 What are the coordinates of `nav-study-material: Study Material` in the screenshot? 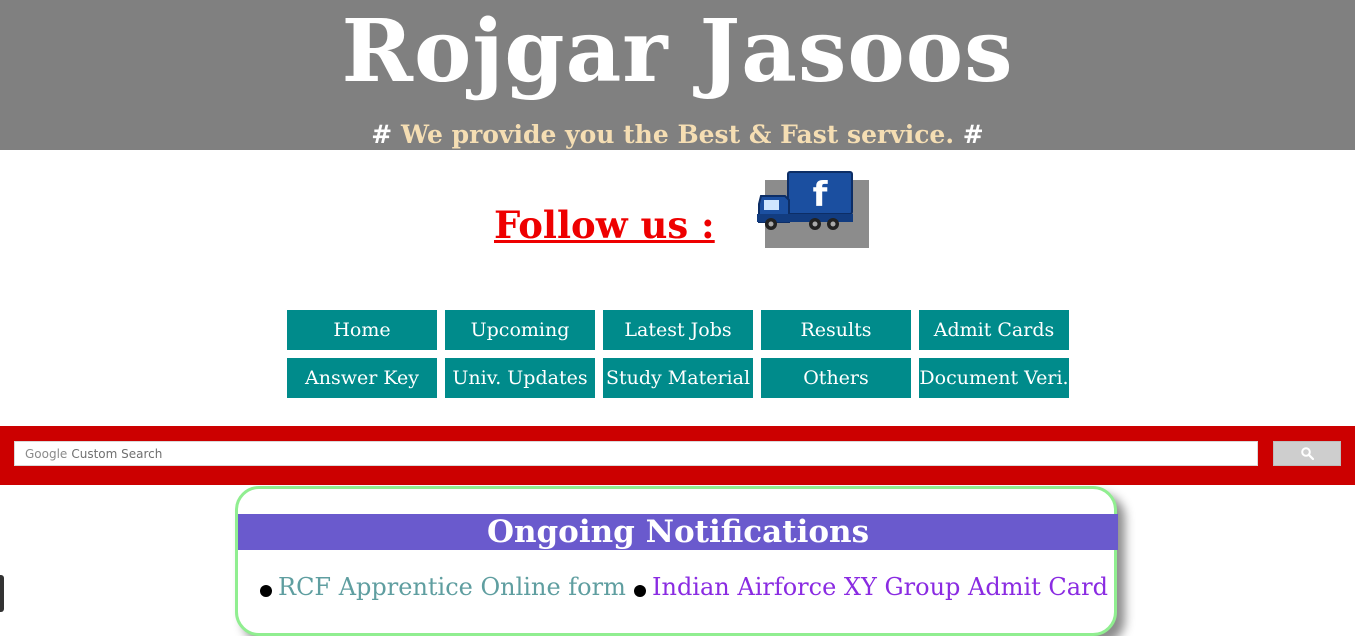 It's located at (678, 378).